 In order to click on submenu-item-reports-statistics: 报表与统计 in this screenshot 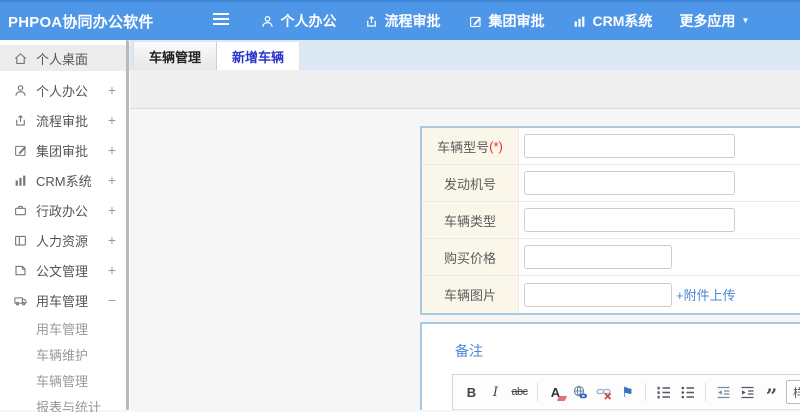, I will do `click(65, 402)`.